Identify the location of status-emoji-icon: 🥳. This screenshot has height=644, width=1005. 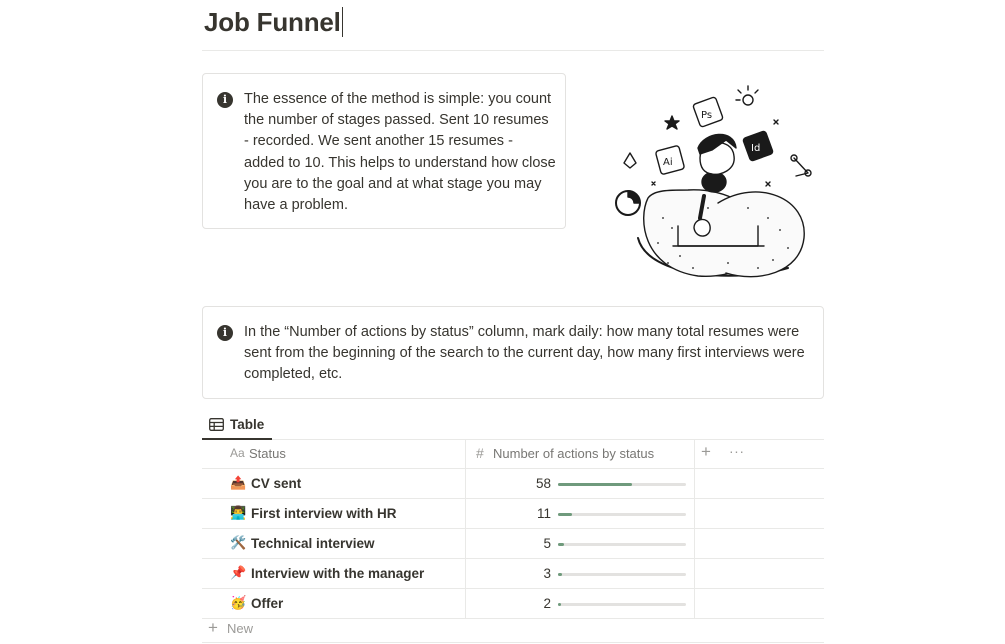
(238, 602).